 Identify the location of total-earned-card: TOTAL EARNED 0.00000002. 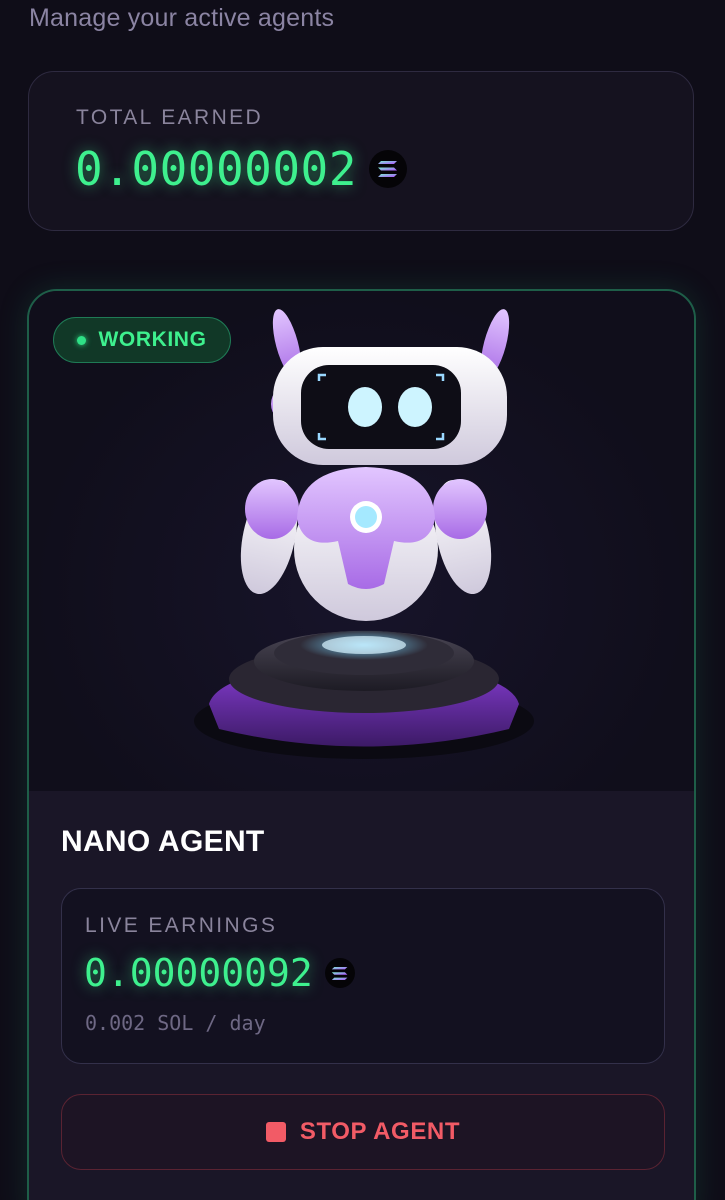
(361, 151).